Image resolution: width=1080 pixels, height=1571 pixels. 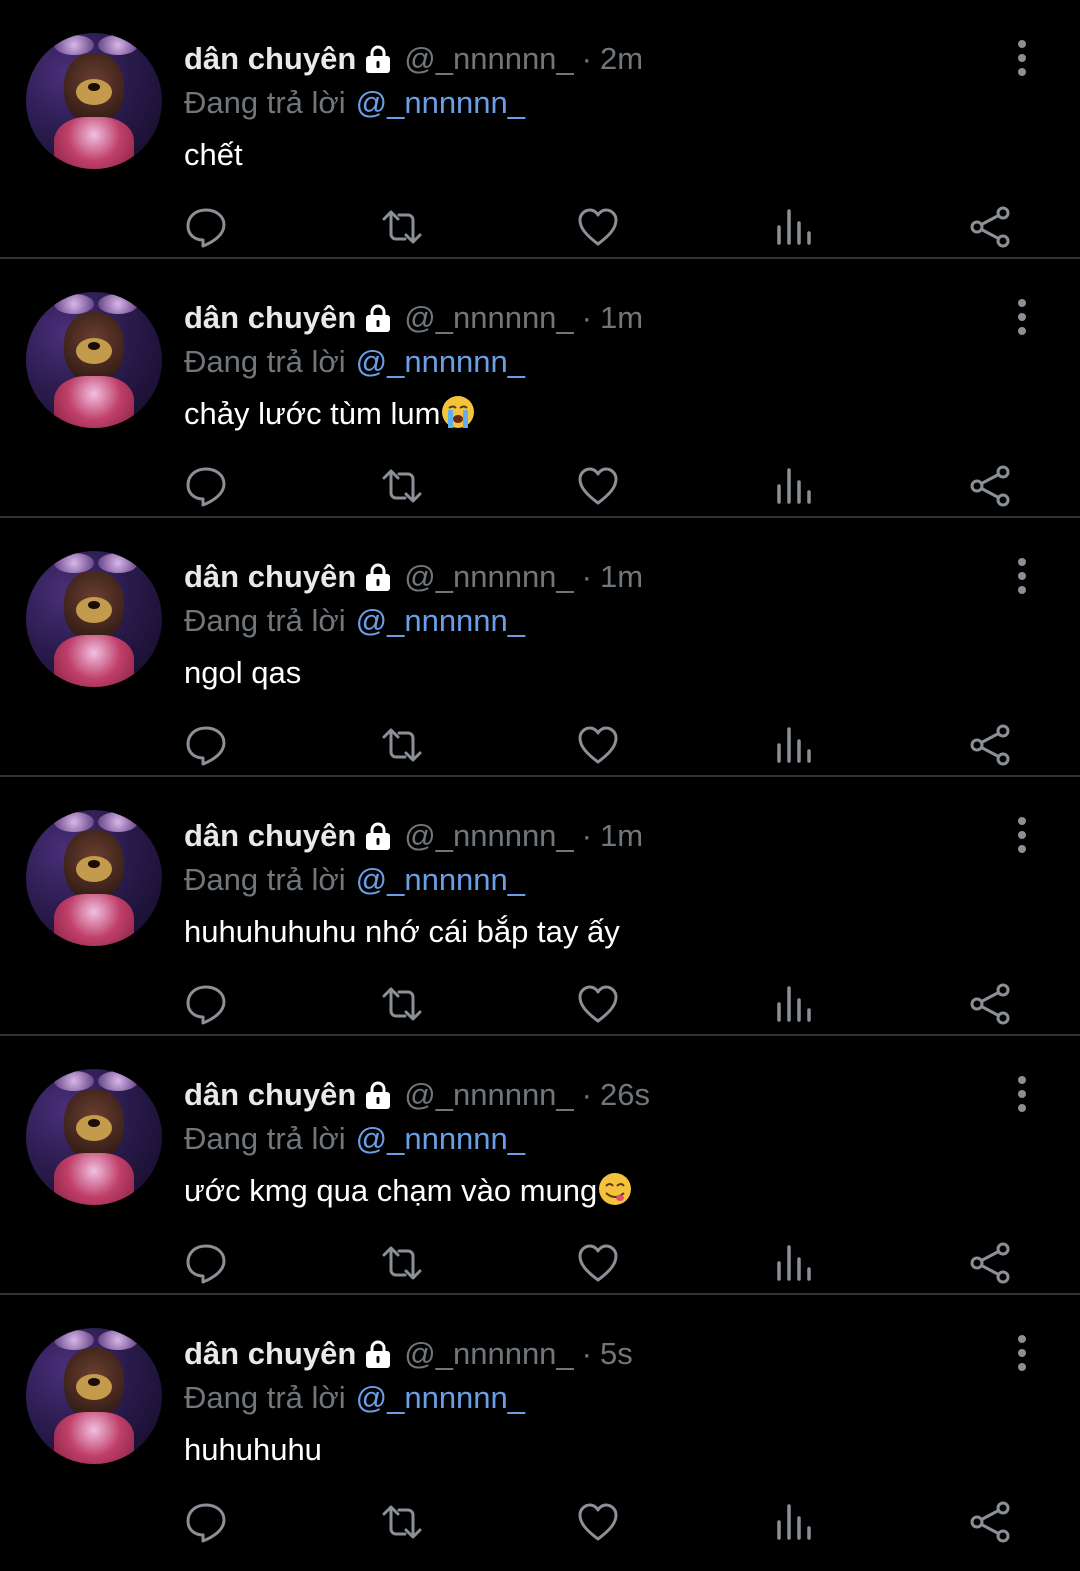 I want to click on timestamp: 2m, so click(x=621, y=59).